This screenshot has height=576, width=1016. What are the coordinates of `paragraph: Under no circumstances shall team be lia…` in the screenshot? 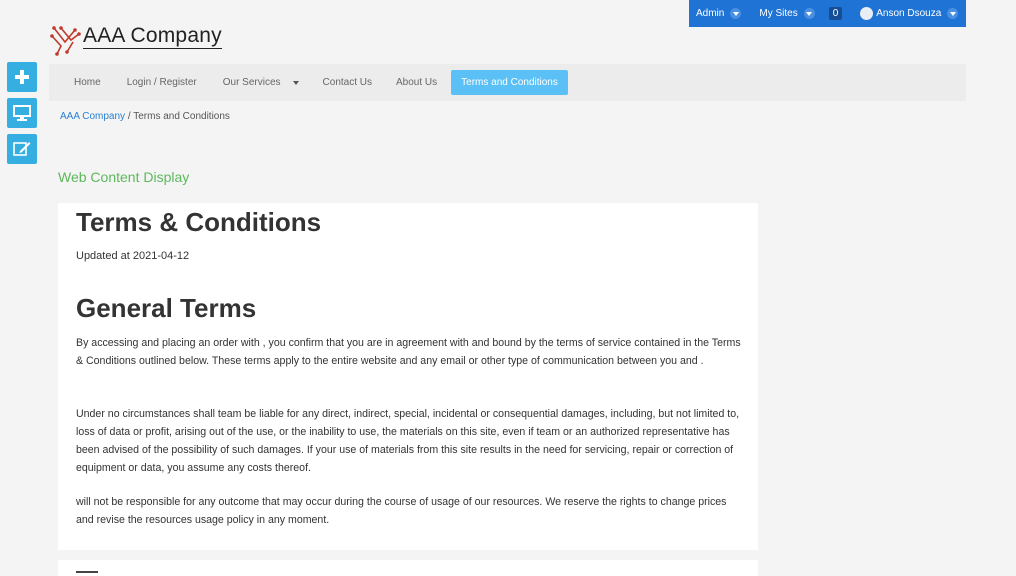 It's located at (408, 441).